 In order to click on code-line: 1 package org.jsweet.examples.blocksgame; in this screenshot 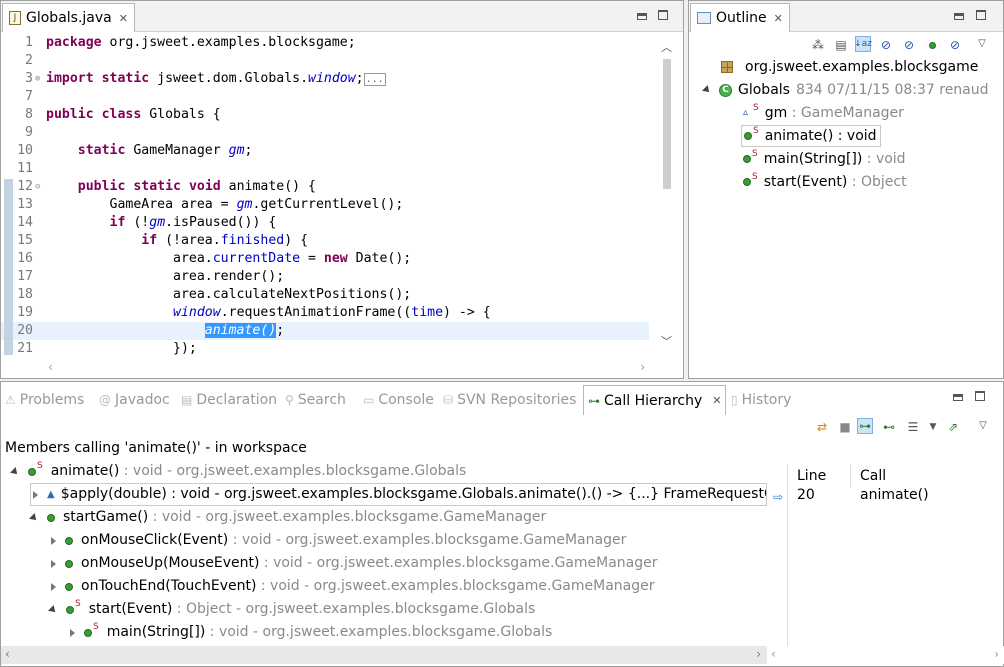, I will do `click(325, 43)`.